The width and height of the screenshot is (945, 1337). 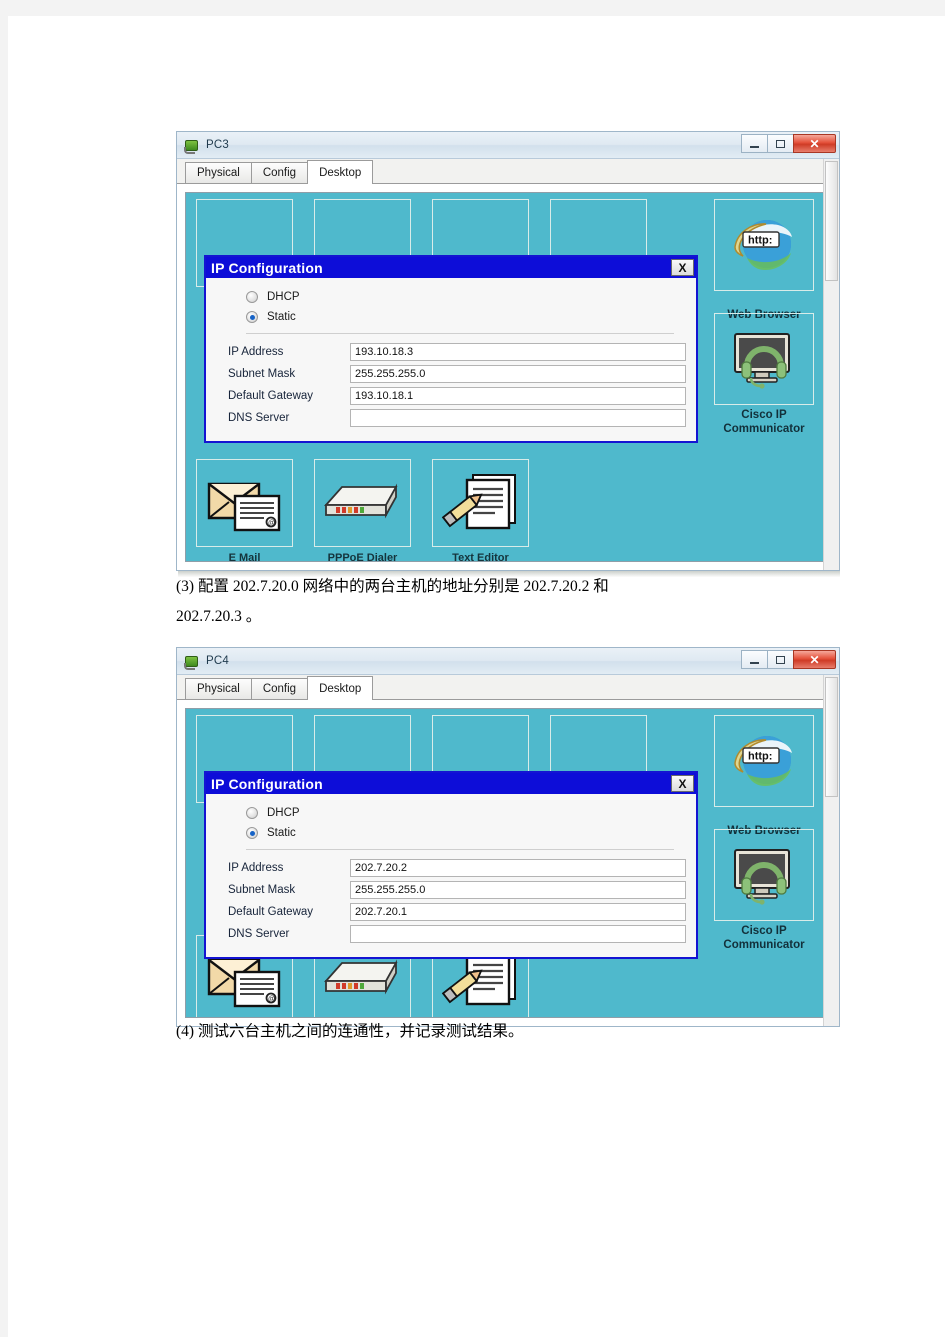 I want to click on ip-address-row: IP Address 202.7.20.2, so click(x=457, y=868).